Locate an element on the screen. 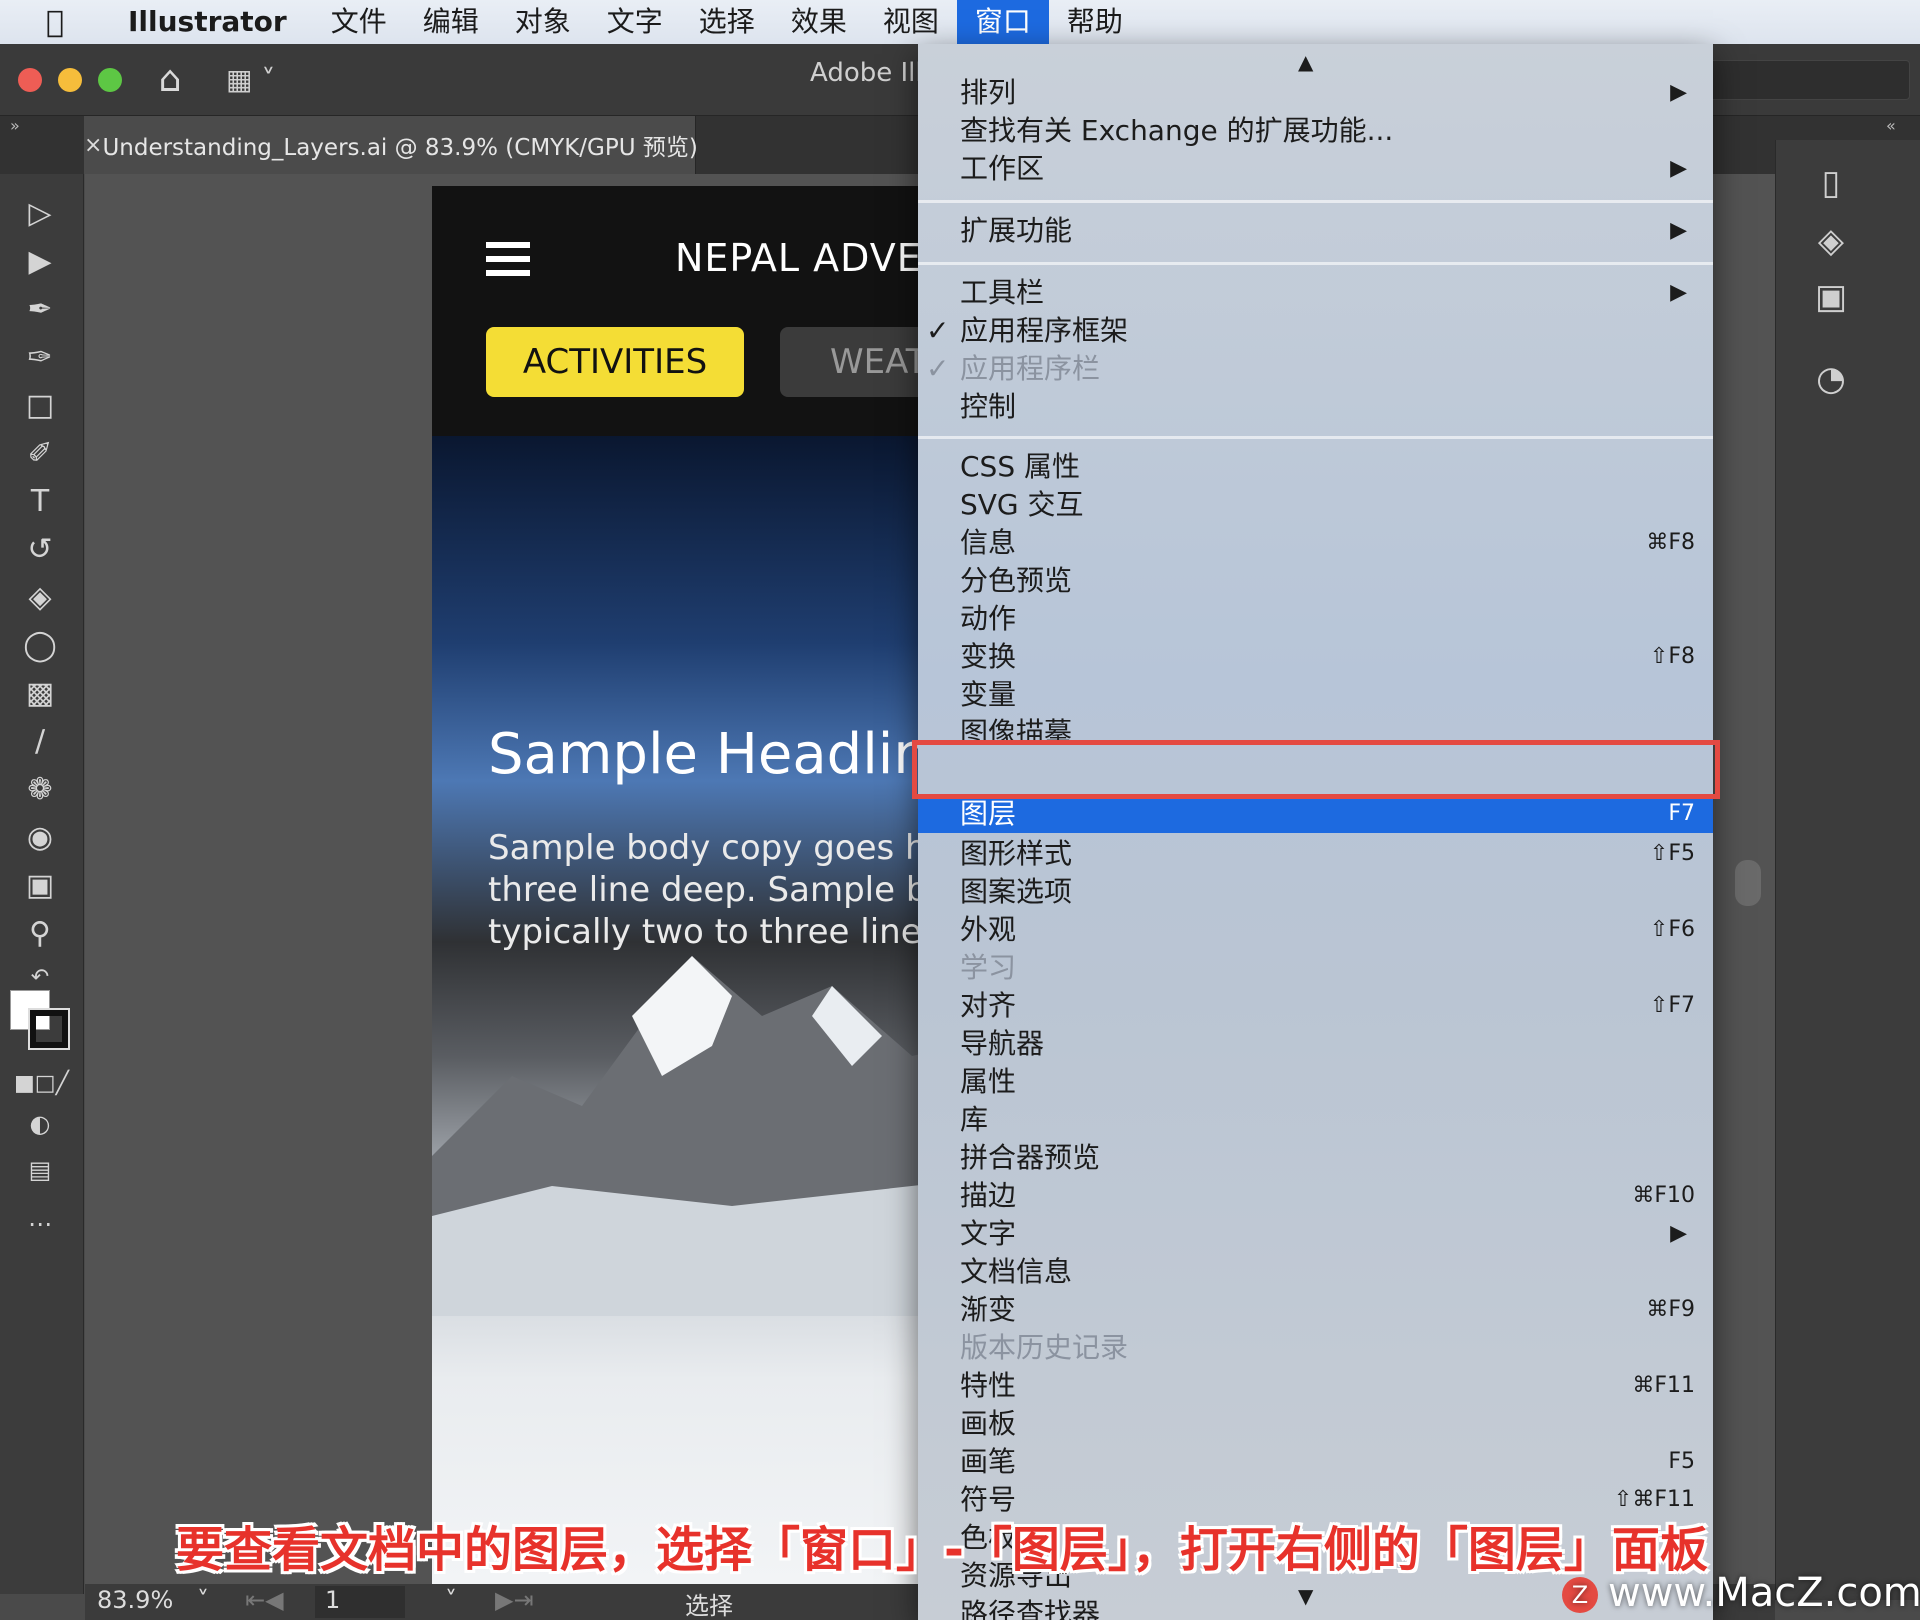 The width and height of the screenshot is (1920, 1620). workspace-switcher-icon: ▦ ˅ is located at coordinates (258, 80).